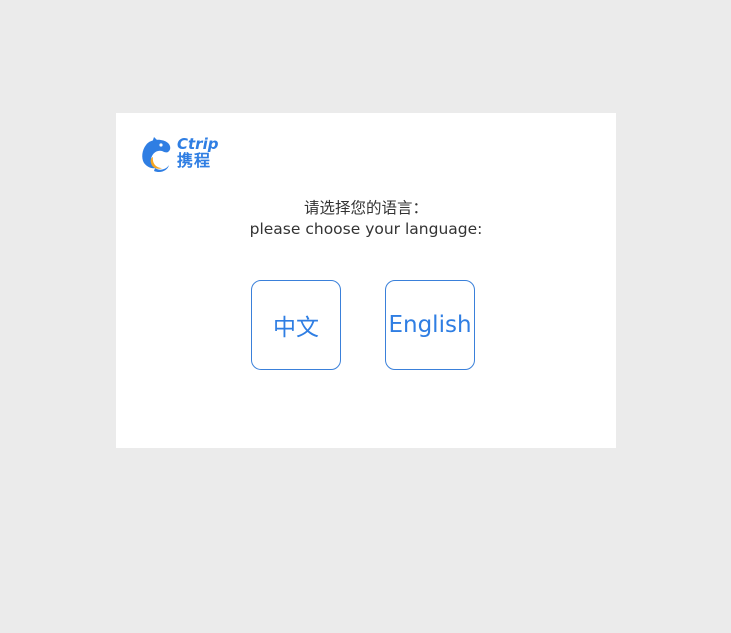 The width and height of the screenshot is (731, 633). I want to click on chinese-language-label: 中文, so click(296, 328).